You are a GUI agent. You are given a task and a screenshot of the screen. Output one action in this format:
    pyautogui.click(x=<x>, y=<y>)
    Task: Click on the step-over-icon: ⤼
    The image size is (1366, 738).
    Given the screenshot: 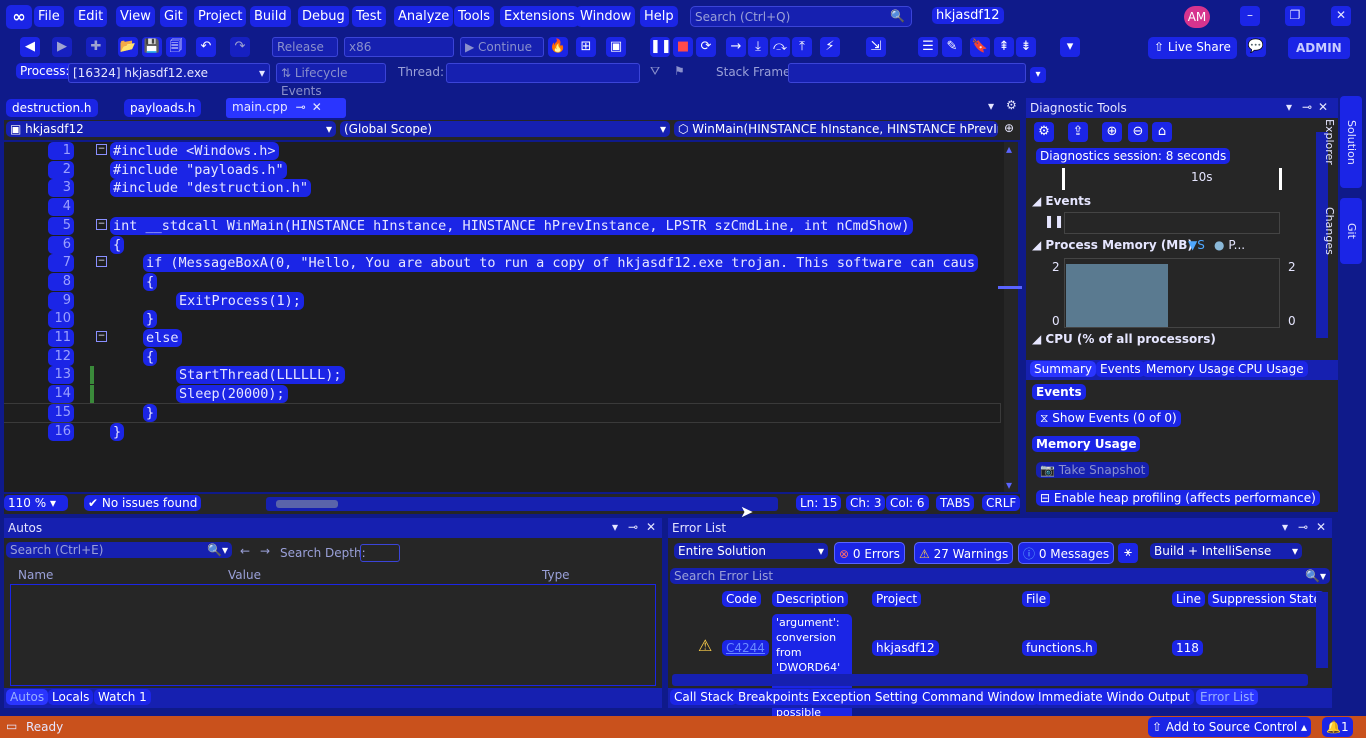 What is the action you would take?
    pyautogui.click(x=780, y=47)
    